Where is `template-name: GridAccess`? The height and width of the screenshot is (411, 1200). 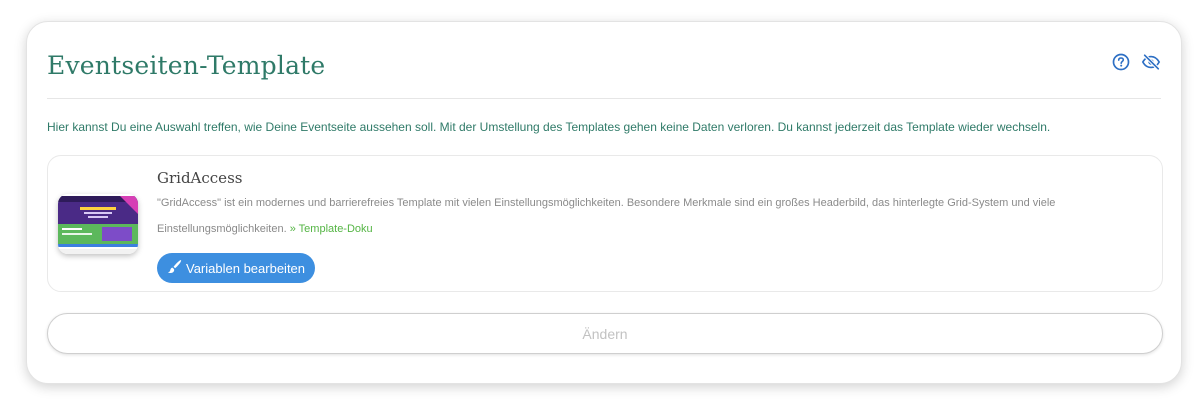
template-name: GridAccess is located at coordinates (200, 178).